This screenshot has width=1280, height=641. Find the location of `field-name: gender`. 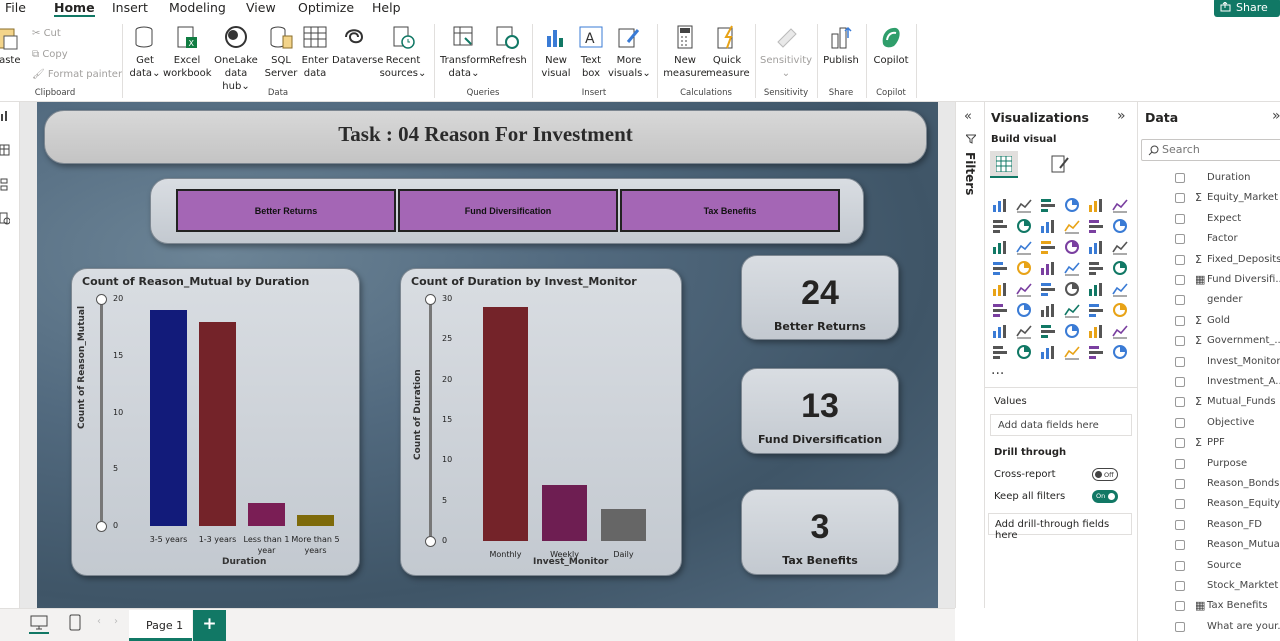

field-name: gender is located at coordinates (1224, 299).